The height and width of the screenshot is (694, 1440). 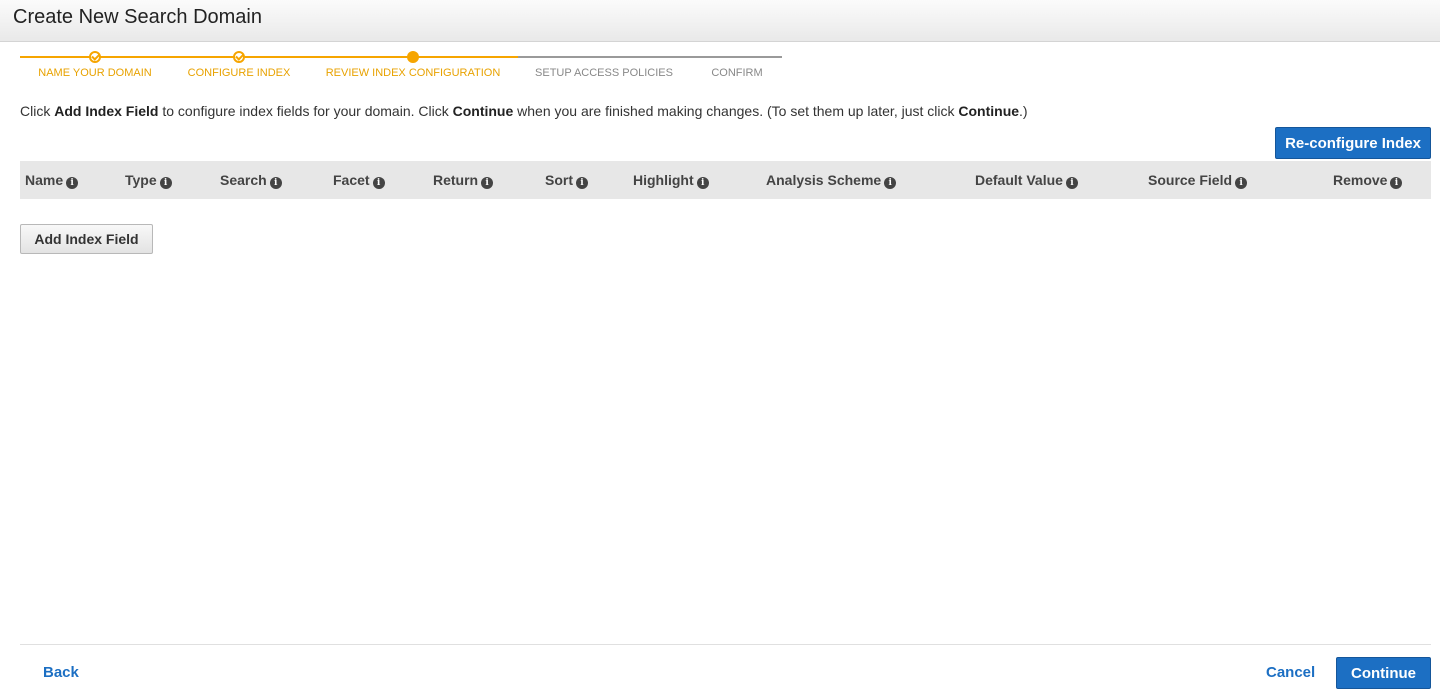 What do you see at coordinates (559, 180) in the screenshot?
I see `column-label: Sort` at bounding box center [559, 180].